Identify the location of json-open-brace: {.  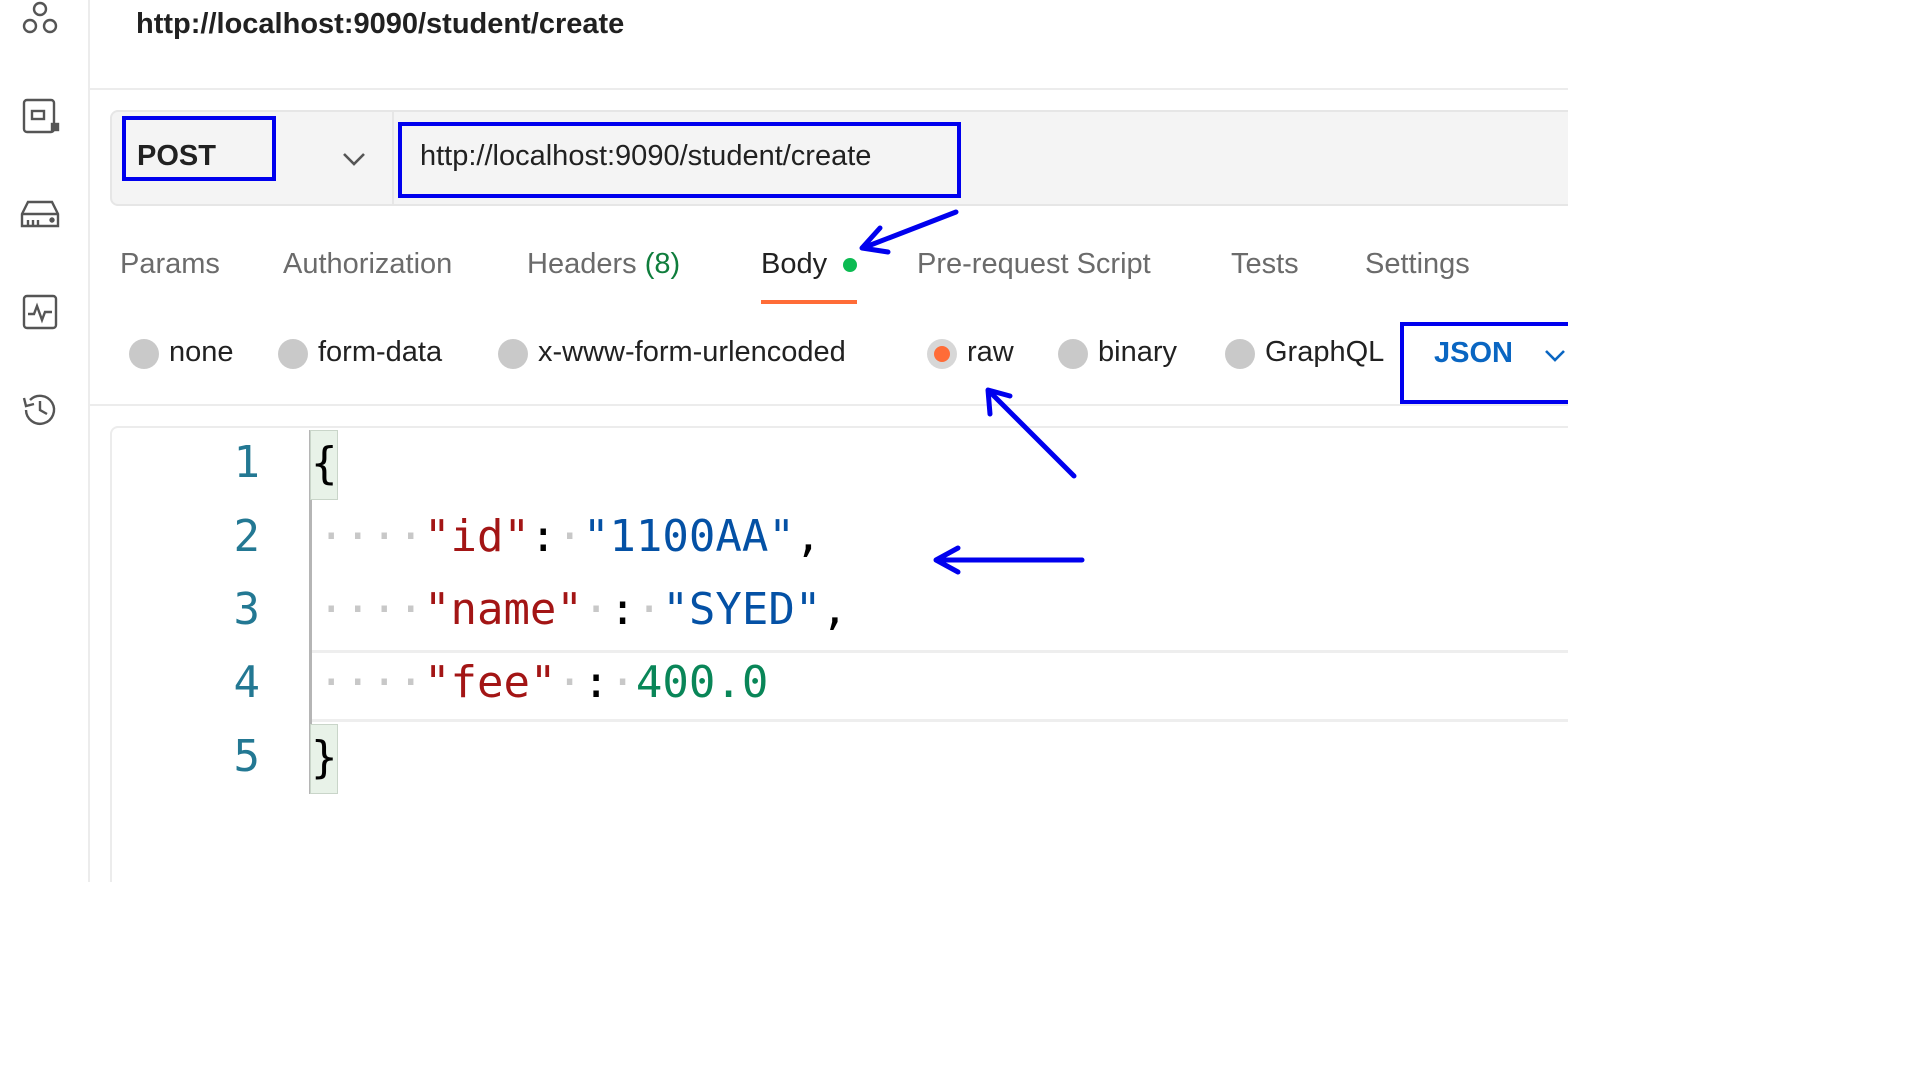
(324, 465).